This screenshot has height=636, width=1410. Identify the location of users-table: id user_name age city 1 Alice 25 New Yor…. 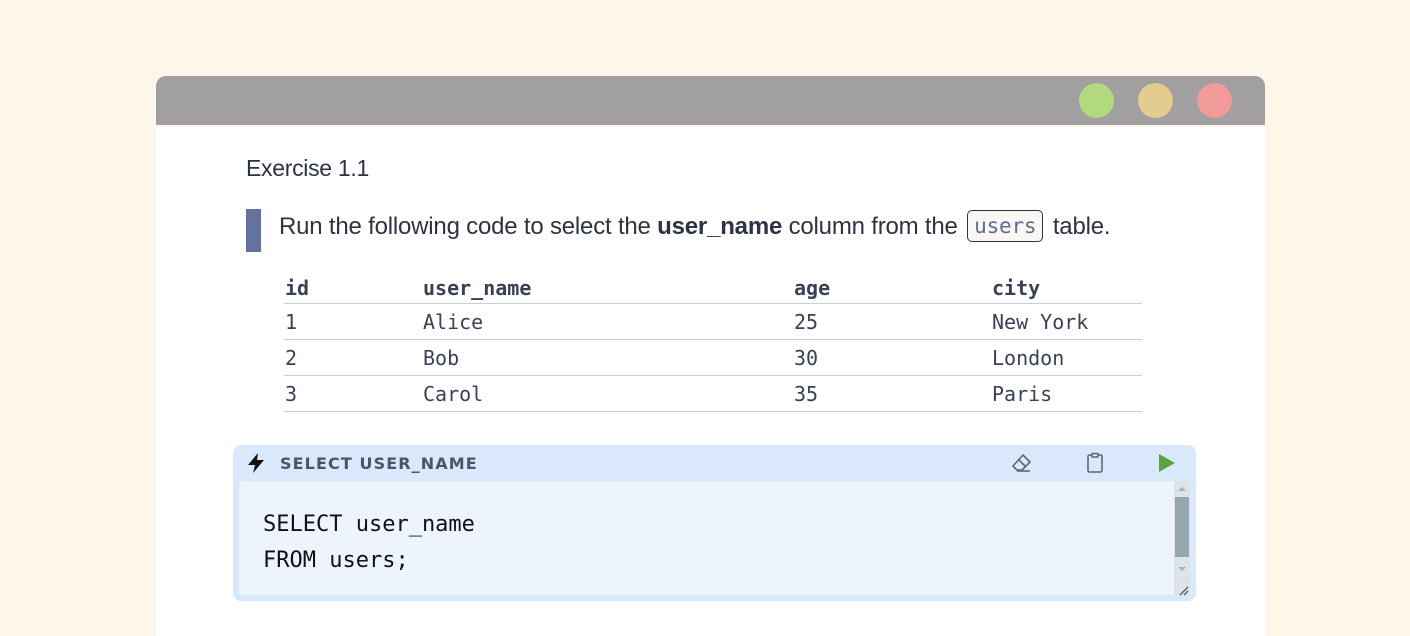
(713, 342).